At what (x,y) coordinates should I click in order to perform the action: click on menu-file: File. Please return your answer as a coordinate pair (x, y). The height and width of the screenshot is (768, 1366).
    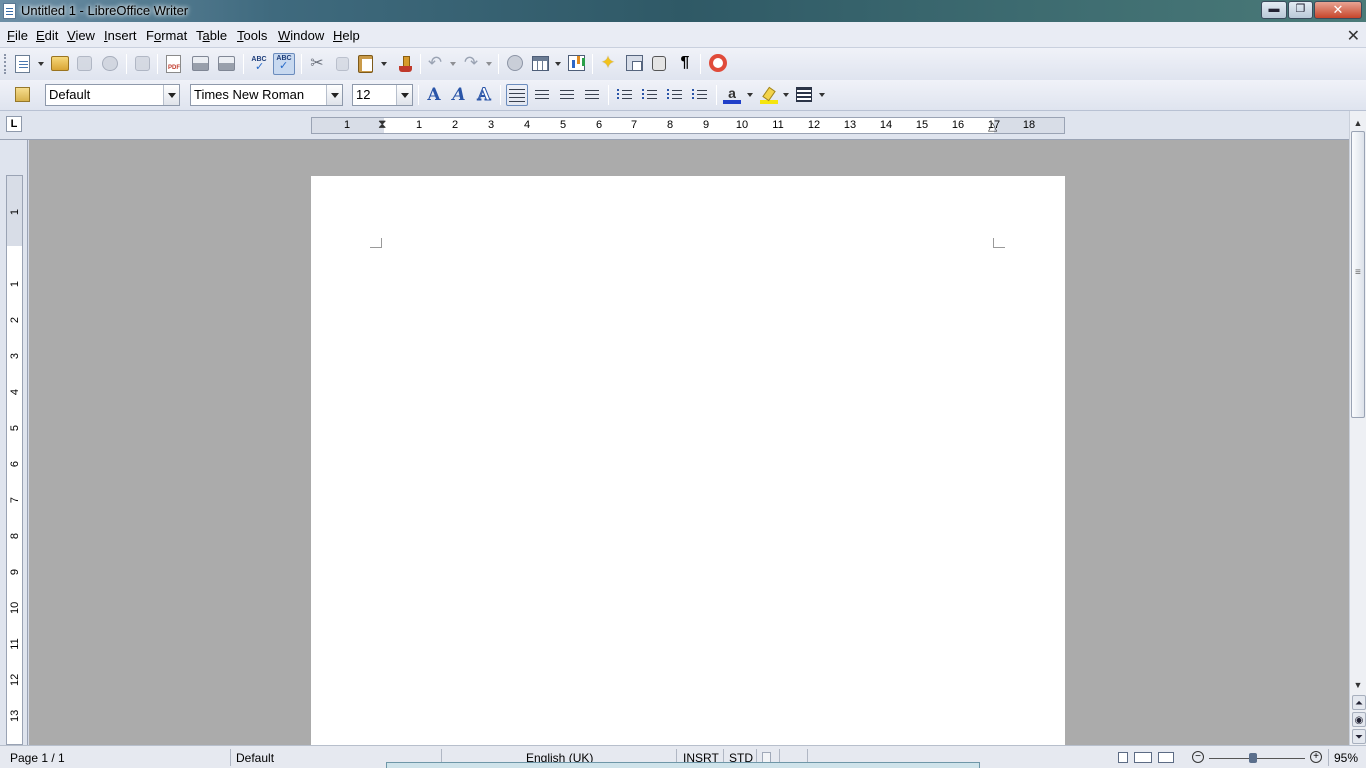
    Looking at the image, I should click on (17, 35).